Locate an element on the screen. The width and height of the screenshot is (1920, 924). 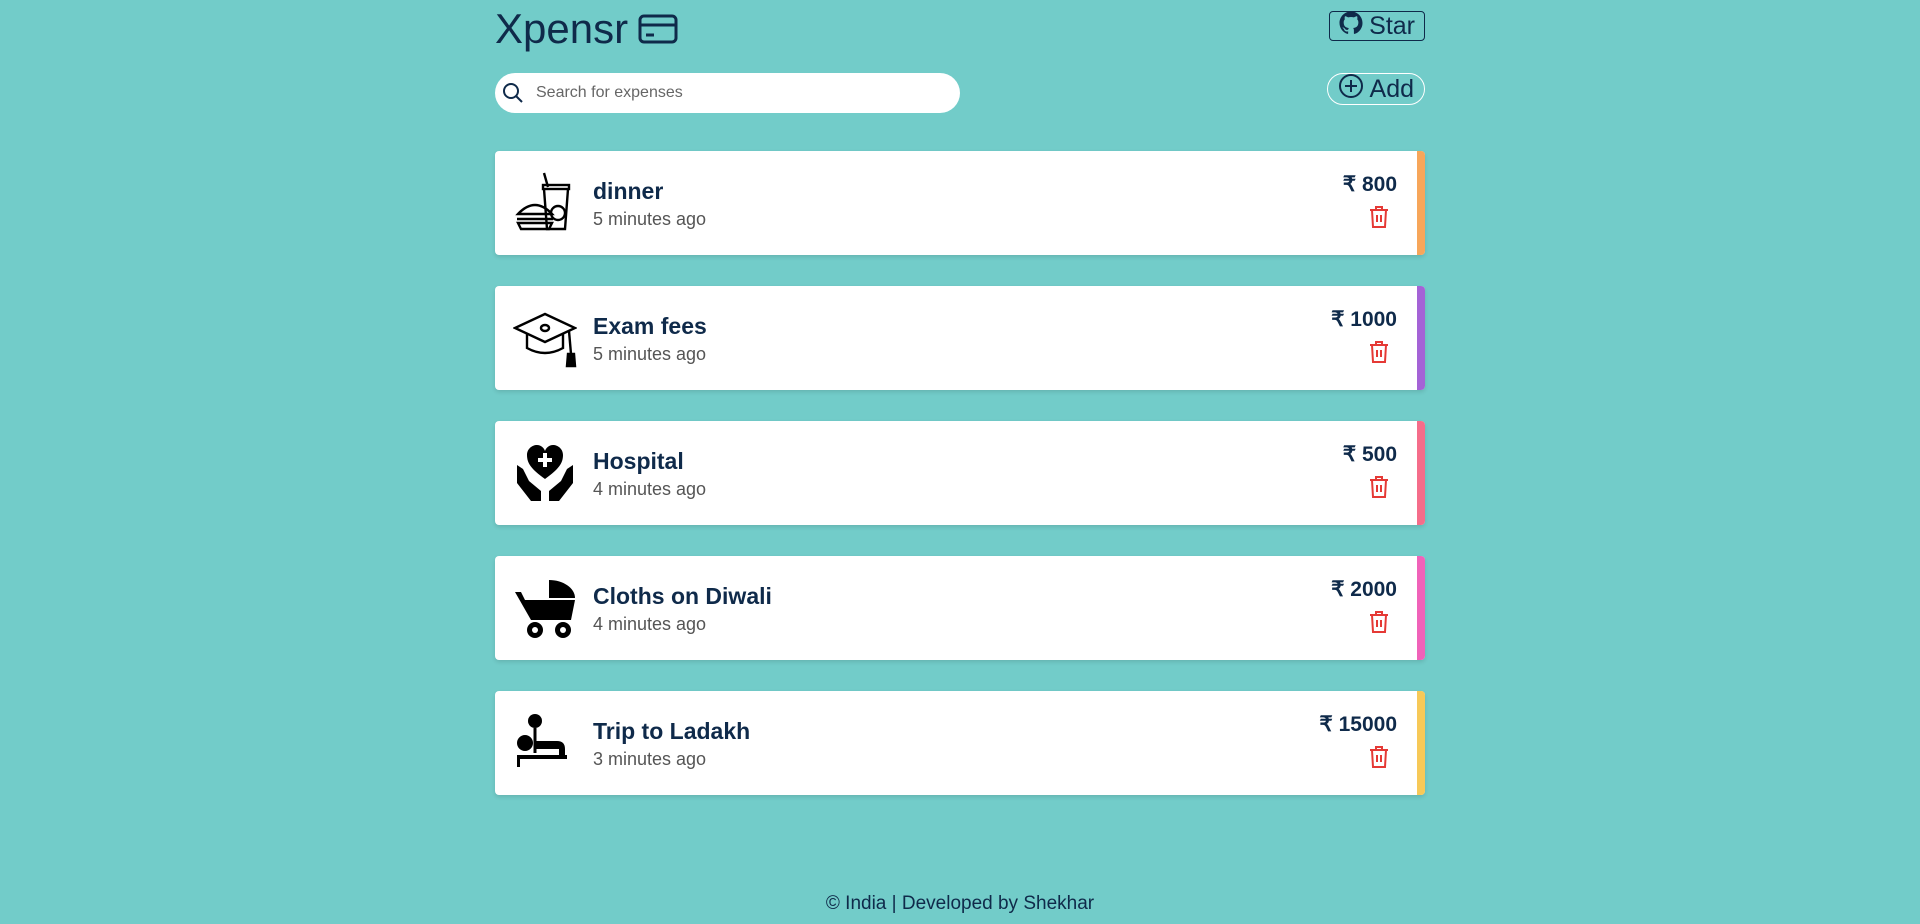
expense-amount: ₹ 2000 is located at coordinates (1364, 589).